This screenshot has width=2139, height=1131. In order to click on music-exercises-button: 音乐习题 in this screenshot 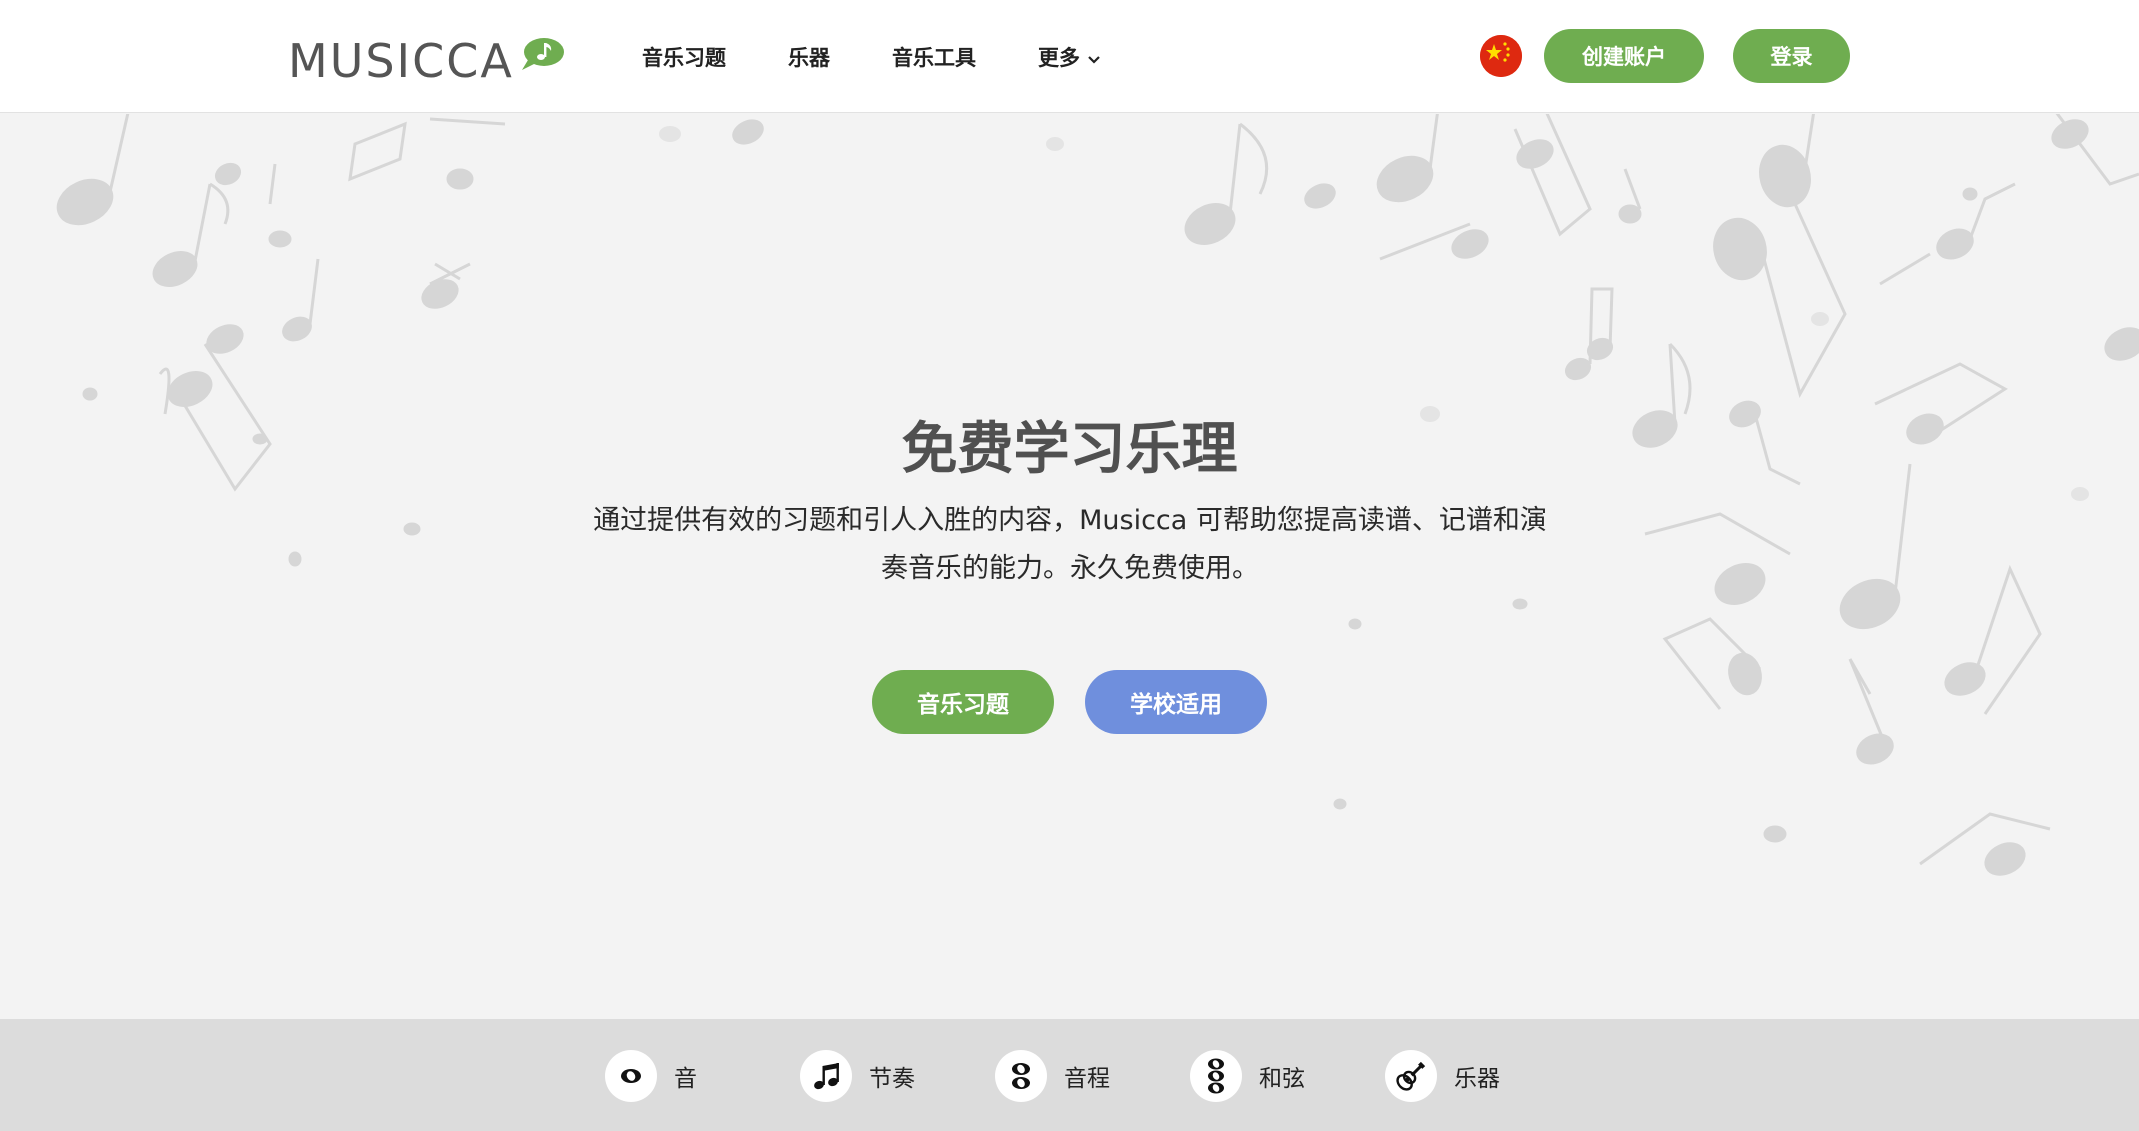, I will do `click(963, 702)`.